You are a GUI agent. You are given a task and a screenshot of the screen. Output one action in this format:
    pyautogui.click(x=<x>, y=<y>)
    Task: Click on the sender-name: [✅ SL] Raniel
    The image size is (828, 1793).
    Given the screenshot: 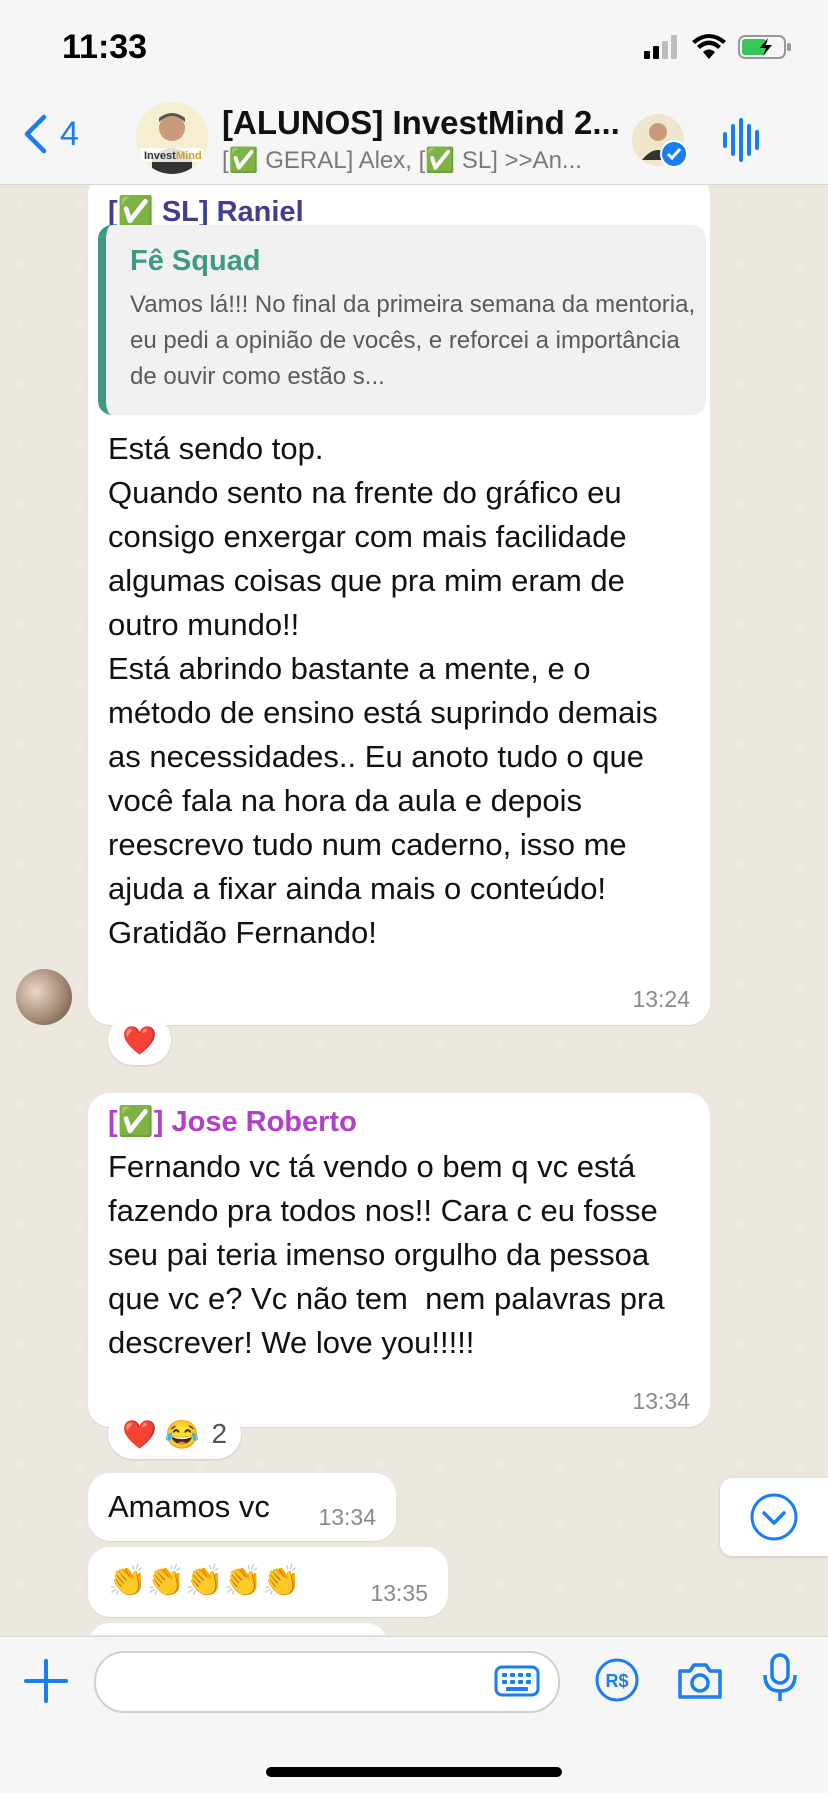 What is the action you would take?
    pyautogui.click(x=206, y=212)
    